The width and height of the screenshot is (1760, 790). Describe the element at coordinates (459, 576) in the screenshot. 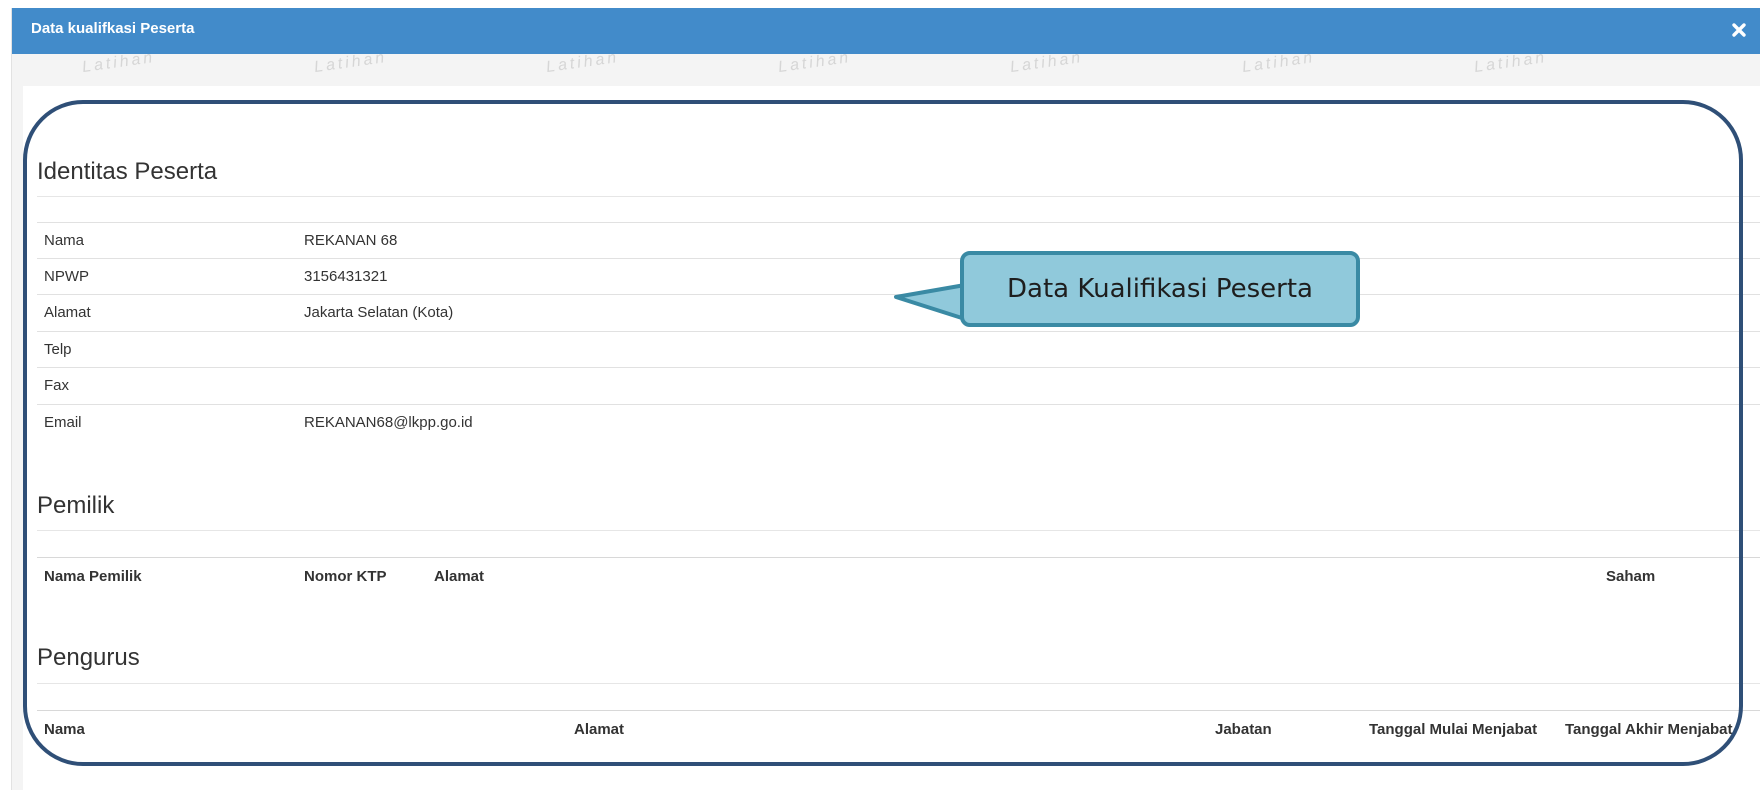

I see `pemilik-col-alamat: Alamat` at that location.